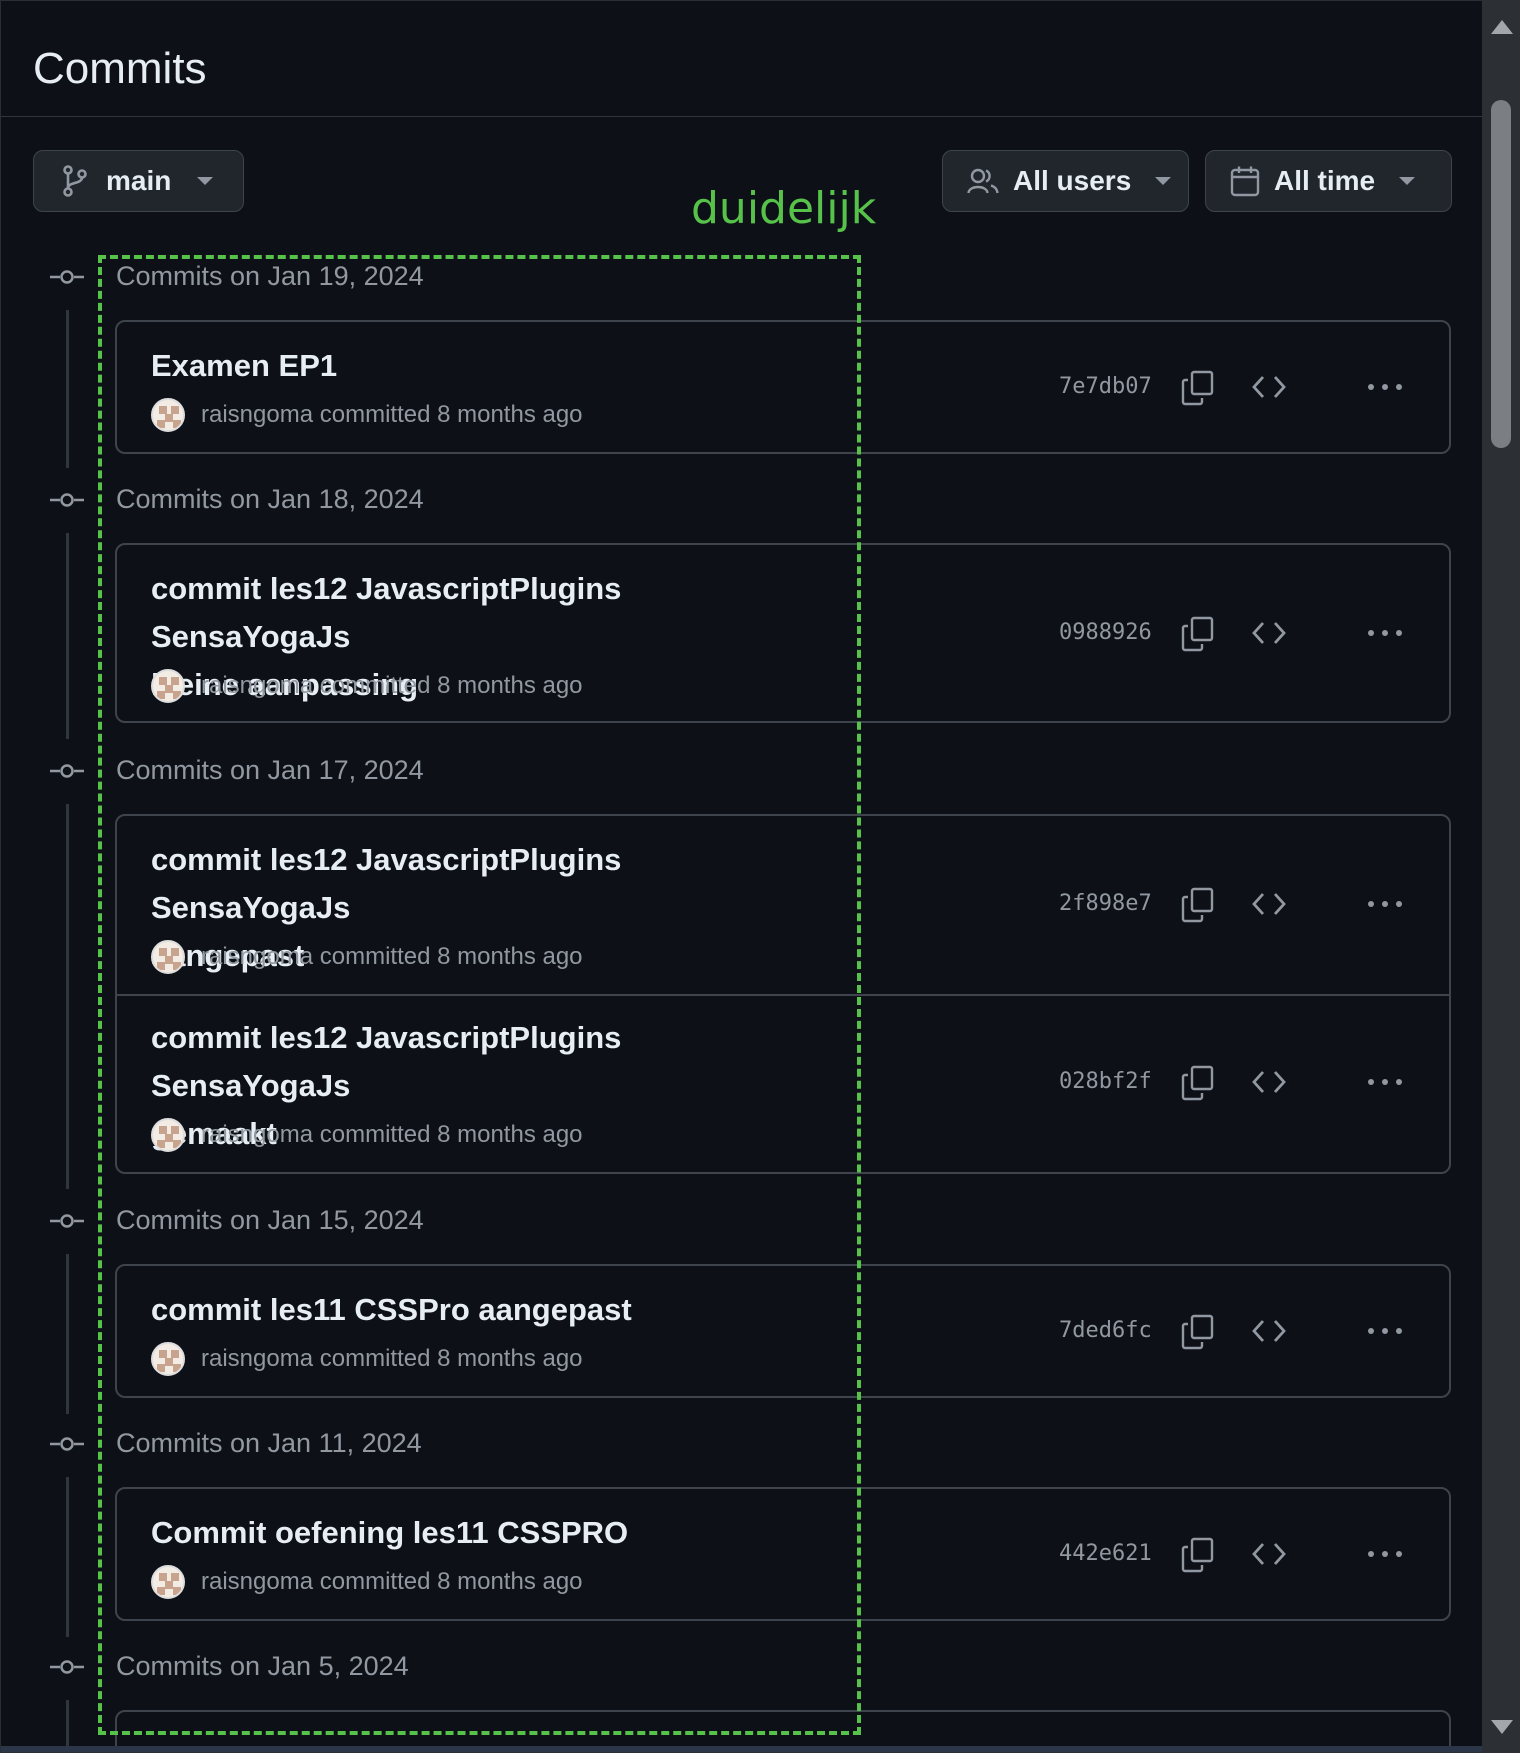 The height and width of the screenshot is (1753, 1520). Describe the element at coordinates (1502, 1727) in the screenshot. I see `scroll-down-arrow-icon` at that location.